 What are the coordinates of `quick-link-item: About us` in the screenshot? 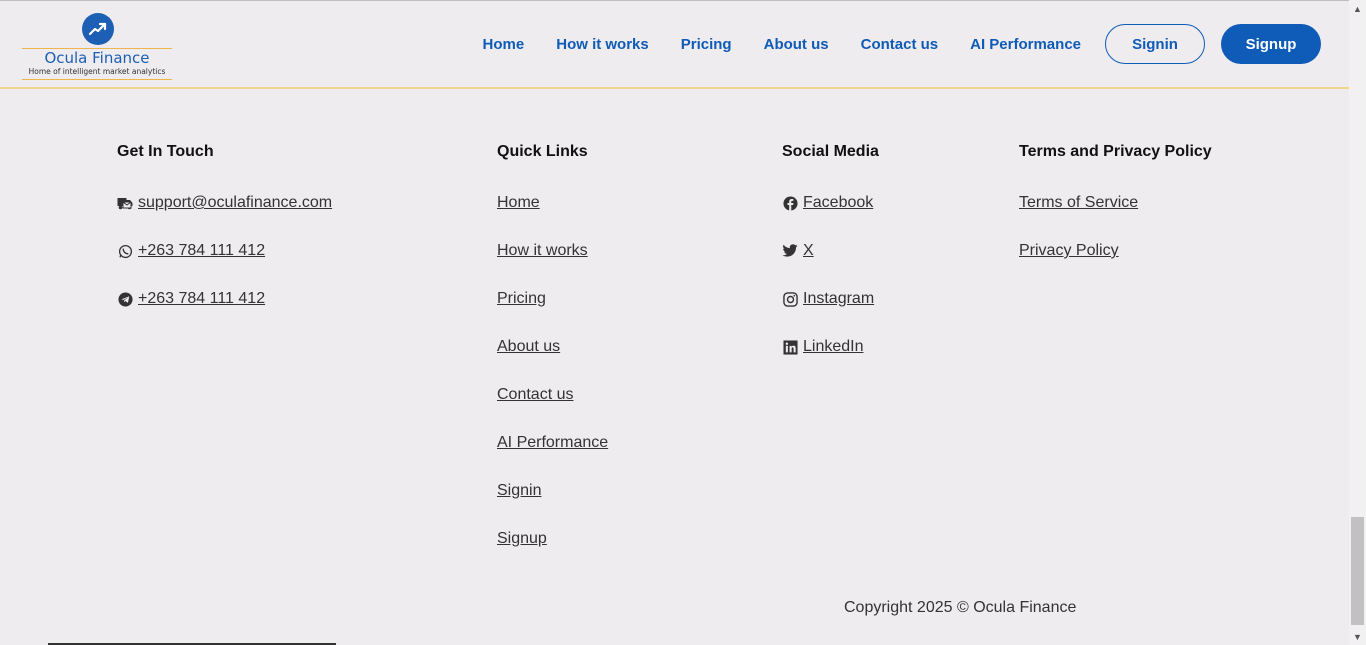 It's located at (528, 347).